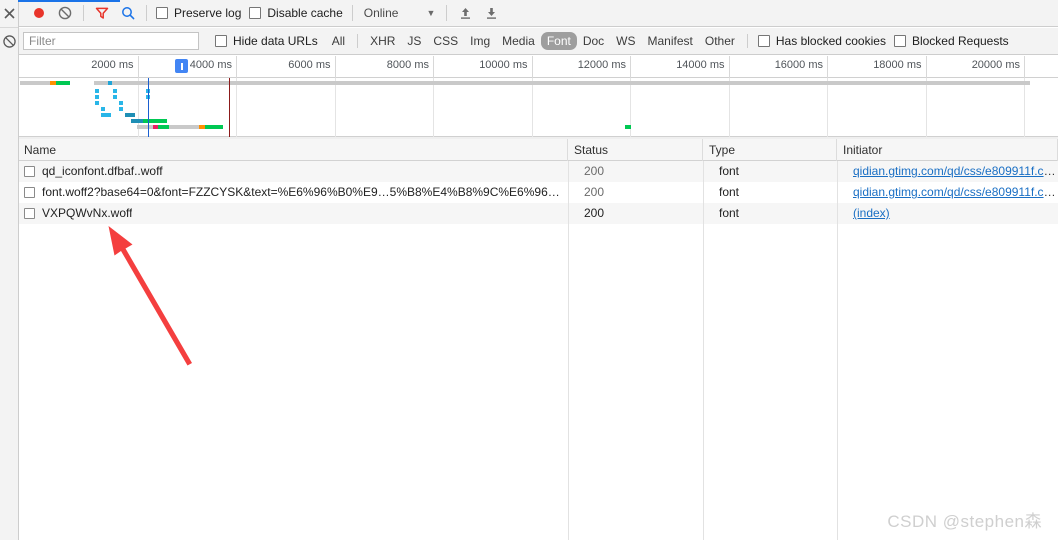  What do you see at coordinates (414, 41) in the screenshot?
I see `filter-type-js: JS` at bounding box center [414, 41].